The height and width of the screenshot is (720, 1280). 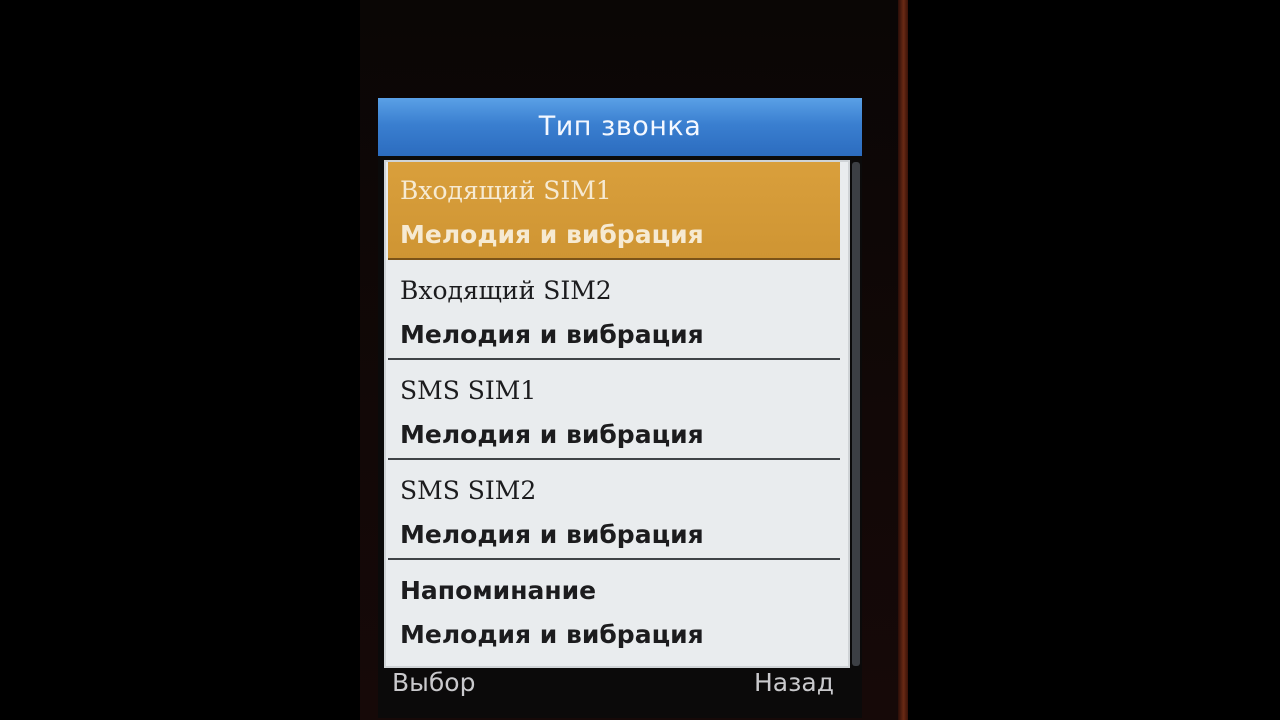 What do you see at coordinates (614, 211) in the screenshot?
I see `list-item-incoming-sim1: Входящий SIM1 Мелодия и вибрация` at bounding box center [614, 211].